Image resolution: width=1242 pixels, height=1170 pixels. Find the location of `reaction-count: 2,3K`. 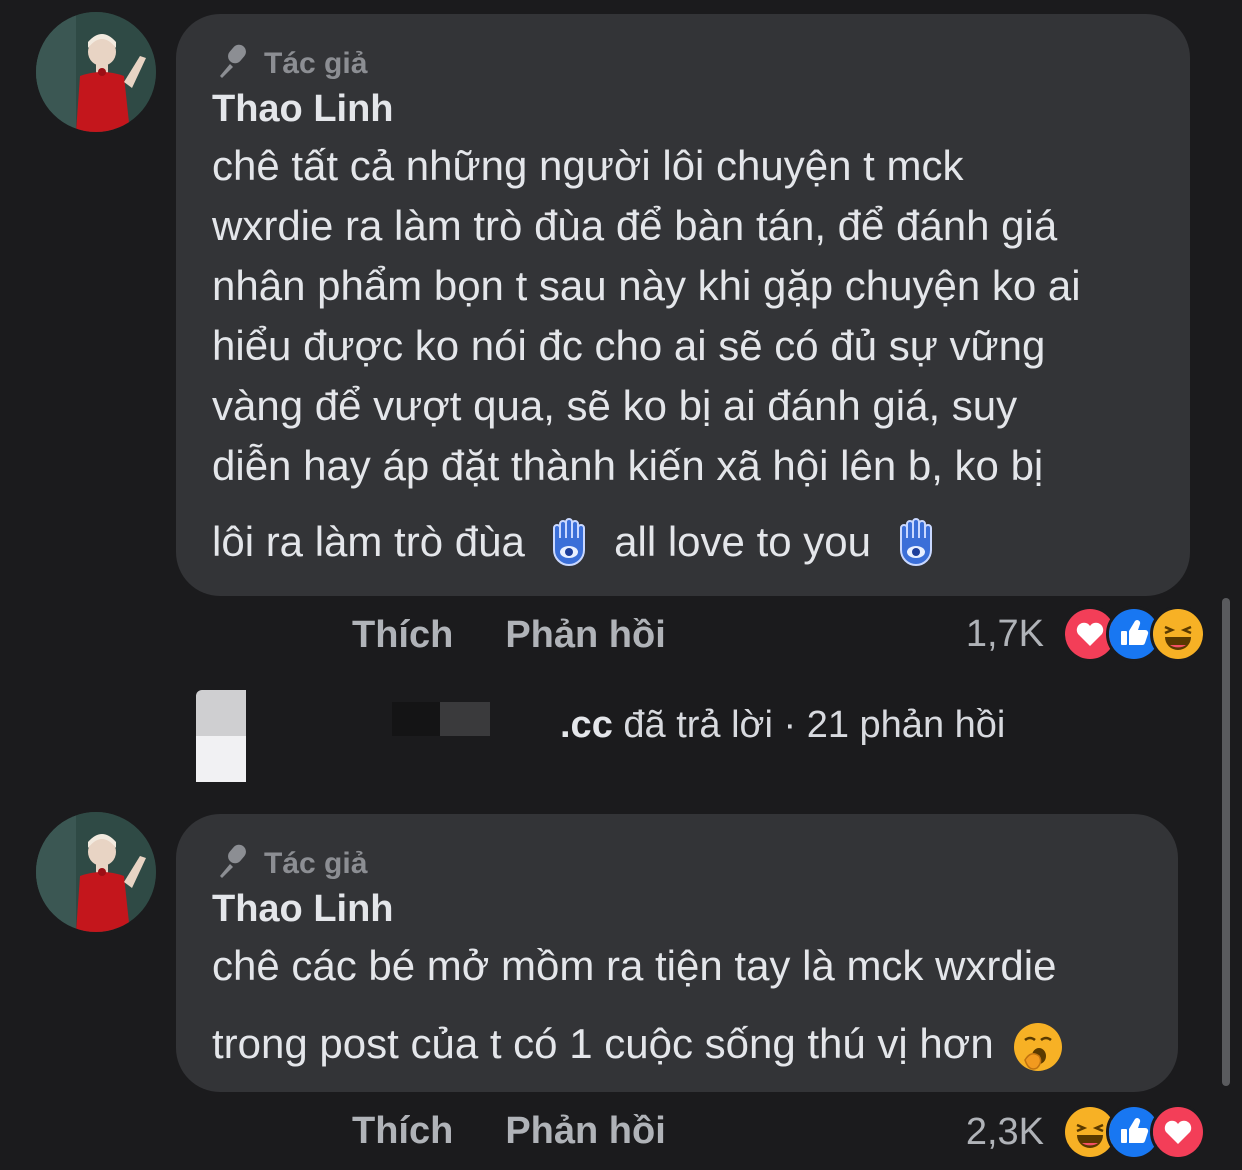

reaction-count: 2,3K is located at coordinates (1004, 1131).